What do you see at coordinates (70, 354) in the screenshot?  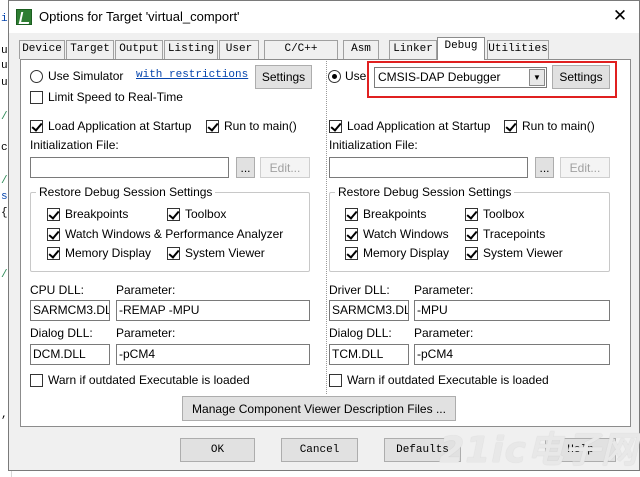 I see `left-dialog-dll-input: DCM.DLL` at bounding box center [70, 354].